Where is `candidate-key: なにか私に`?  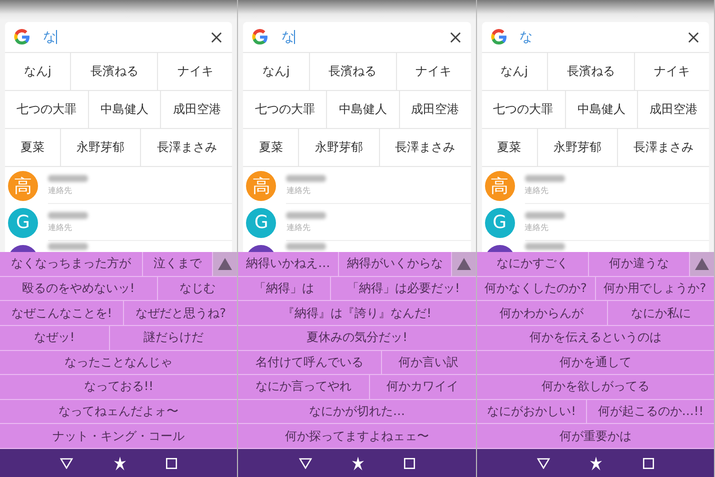
candidate-key: なにか私に is located at coordinates (661, 313).